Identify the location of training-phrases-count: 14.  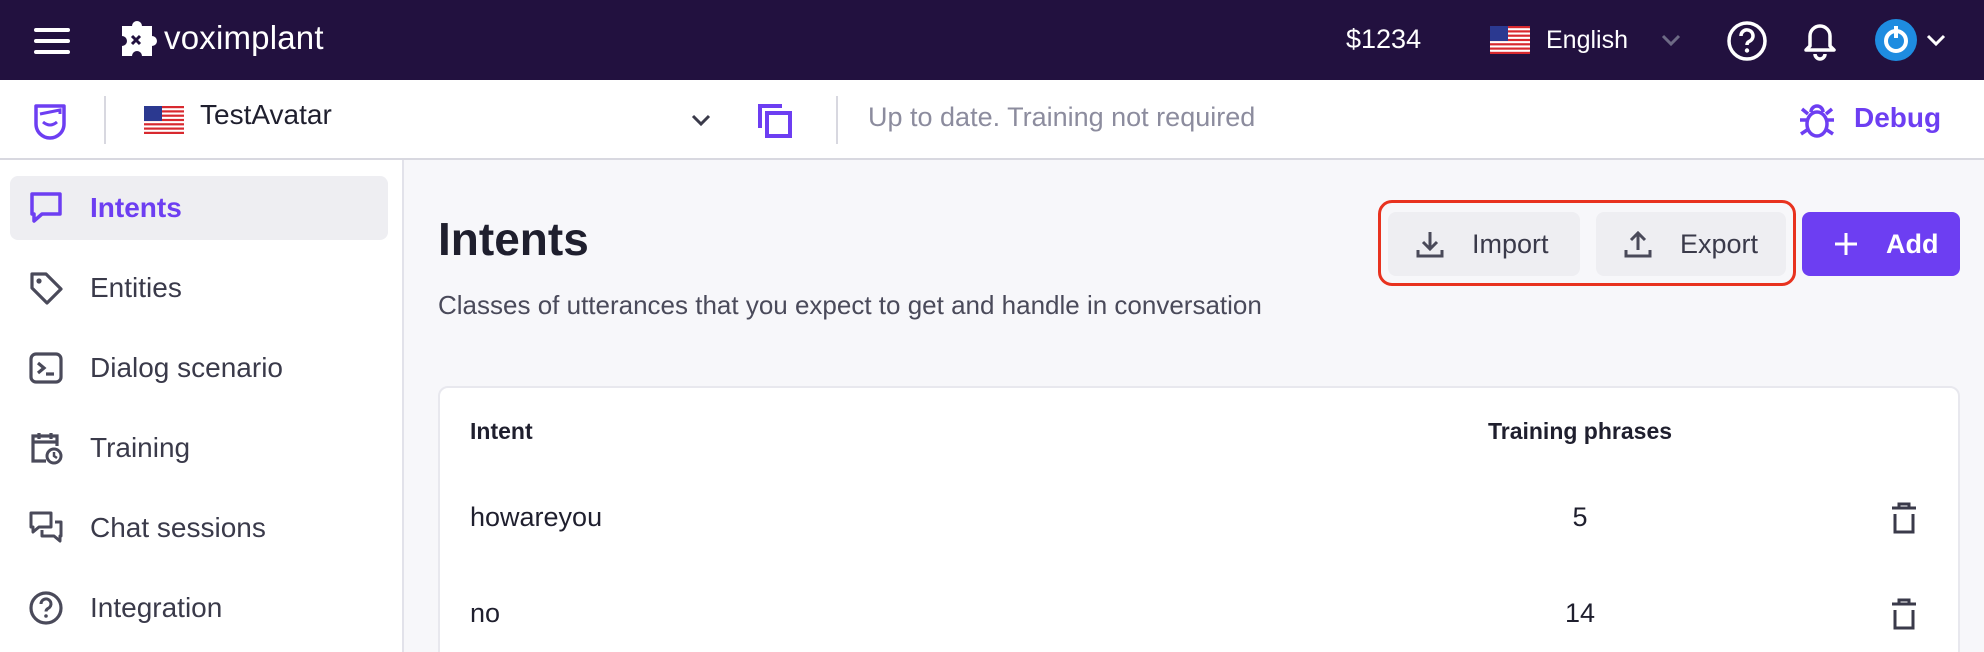
(1580, 613).